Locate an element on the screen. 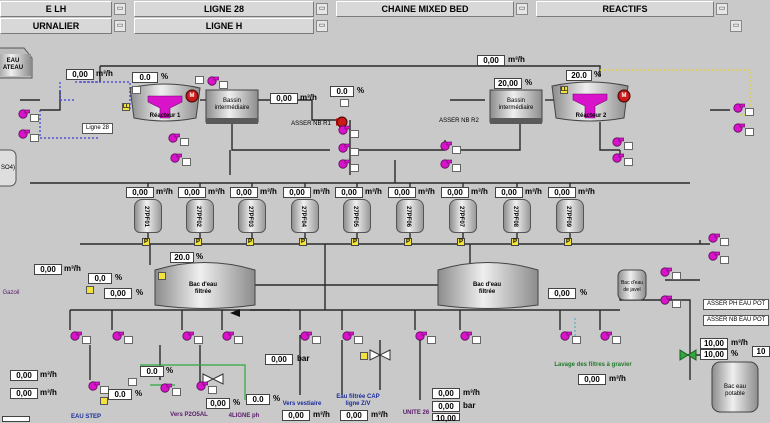 Image resolution: width=770 pixels, height=423 pixels. filter-tank: 27PF02 is located at coordinates (200, 216).